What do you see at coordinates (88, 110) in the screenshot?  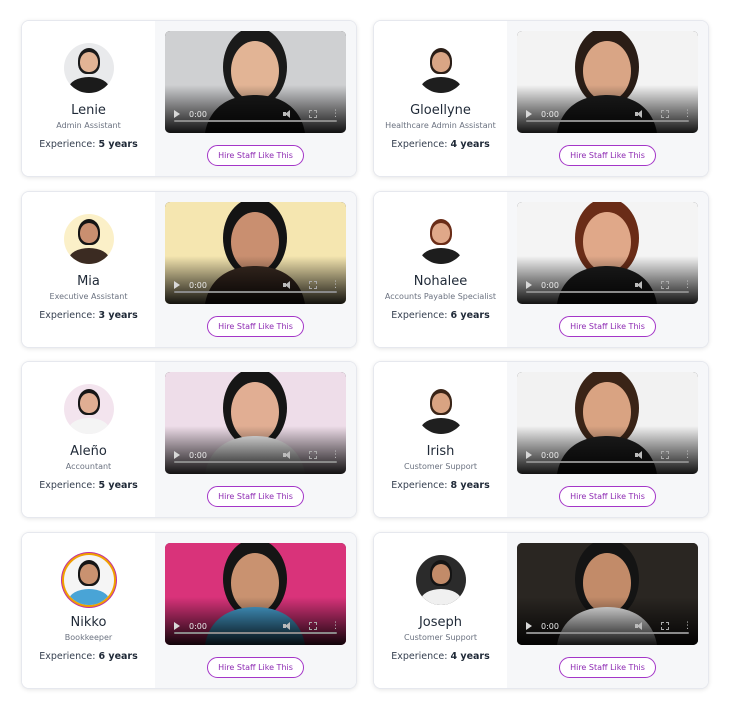 I see `staff-name: Lenie` at bounding box center [88, 110].